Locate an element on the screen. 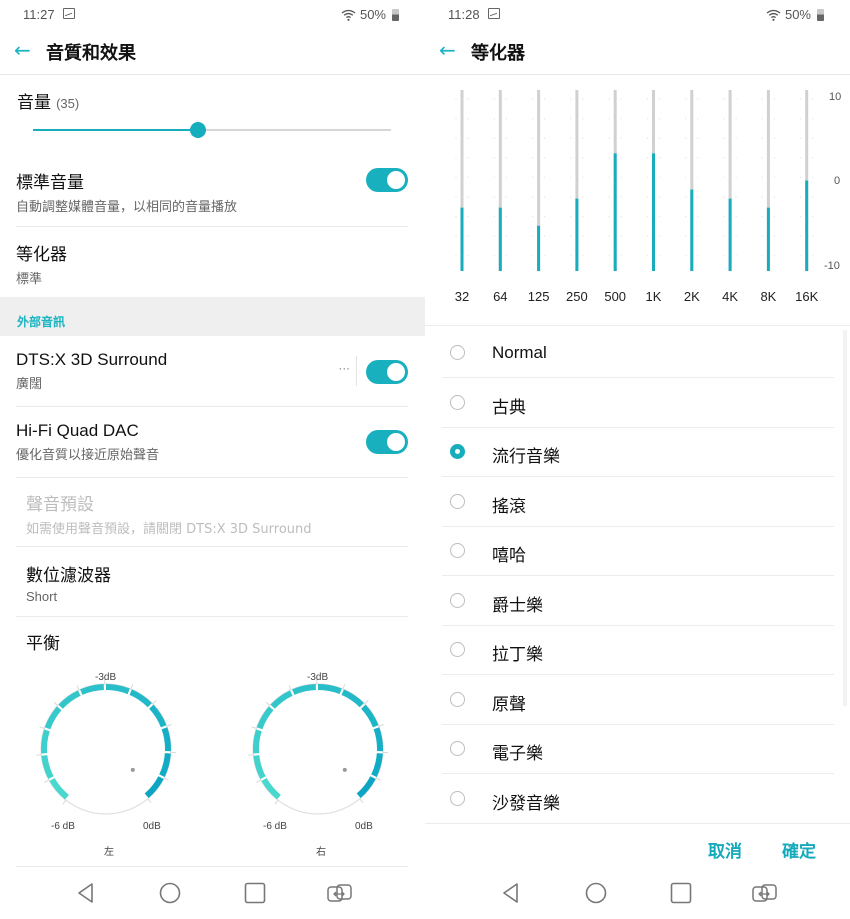  preset-option: 搖滾 is located at coordinates (638, 502).